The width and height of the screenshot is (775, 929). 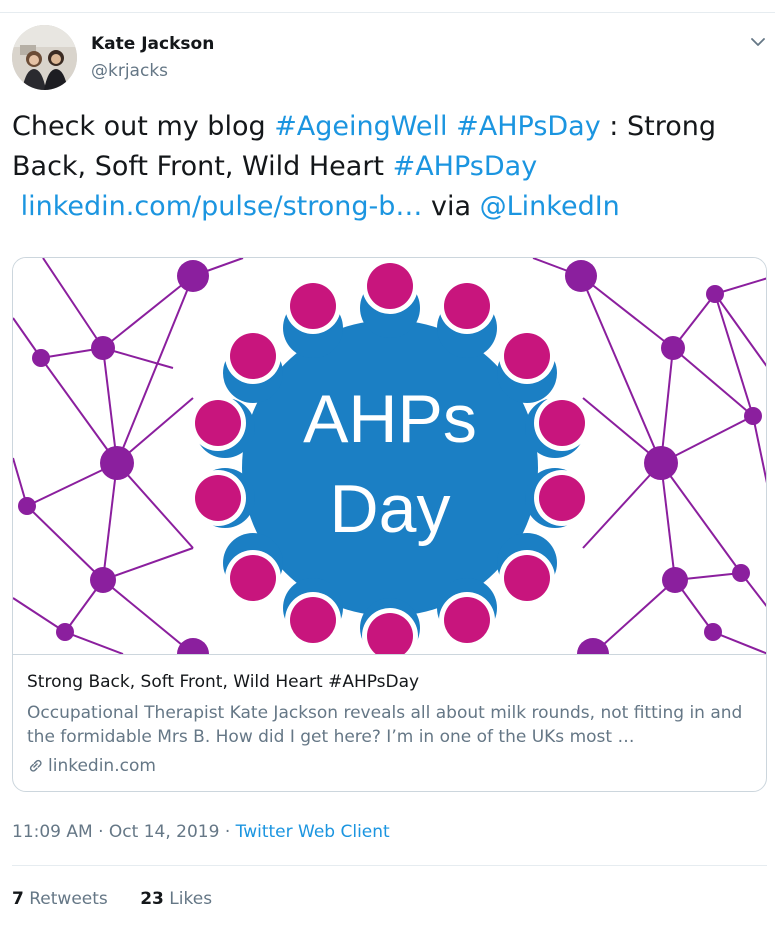 I want to click on retweets-label: Retweets, so click(x=68, y=899).